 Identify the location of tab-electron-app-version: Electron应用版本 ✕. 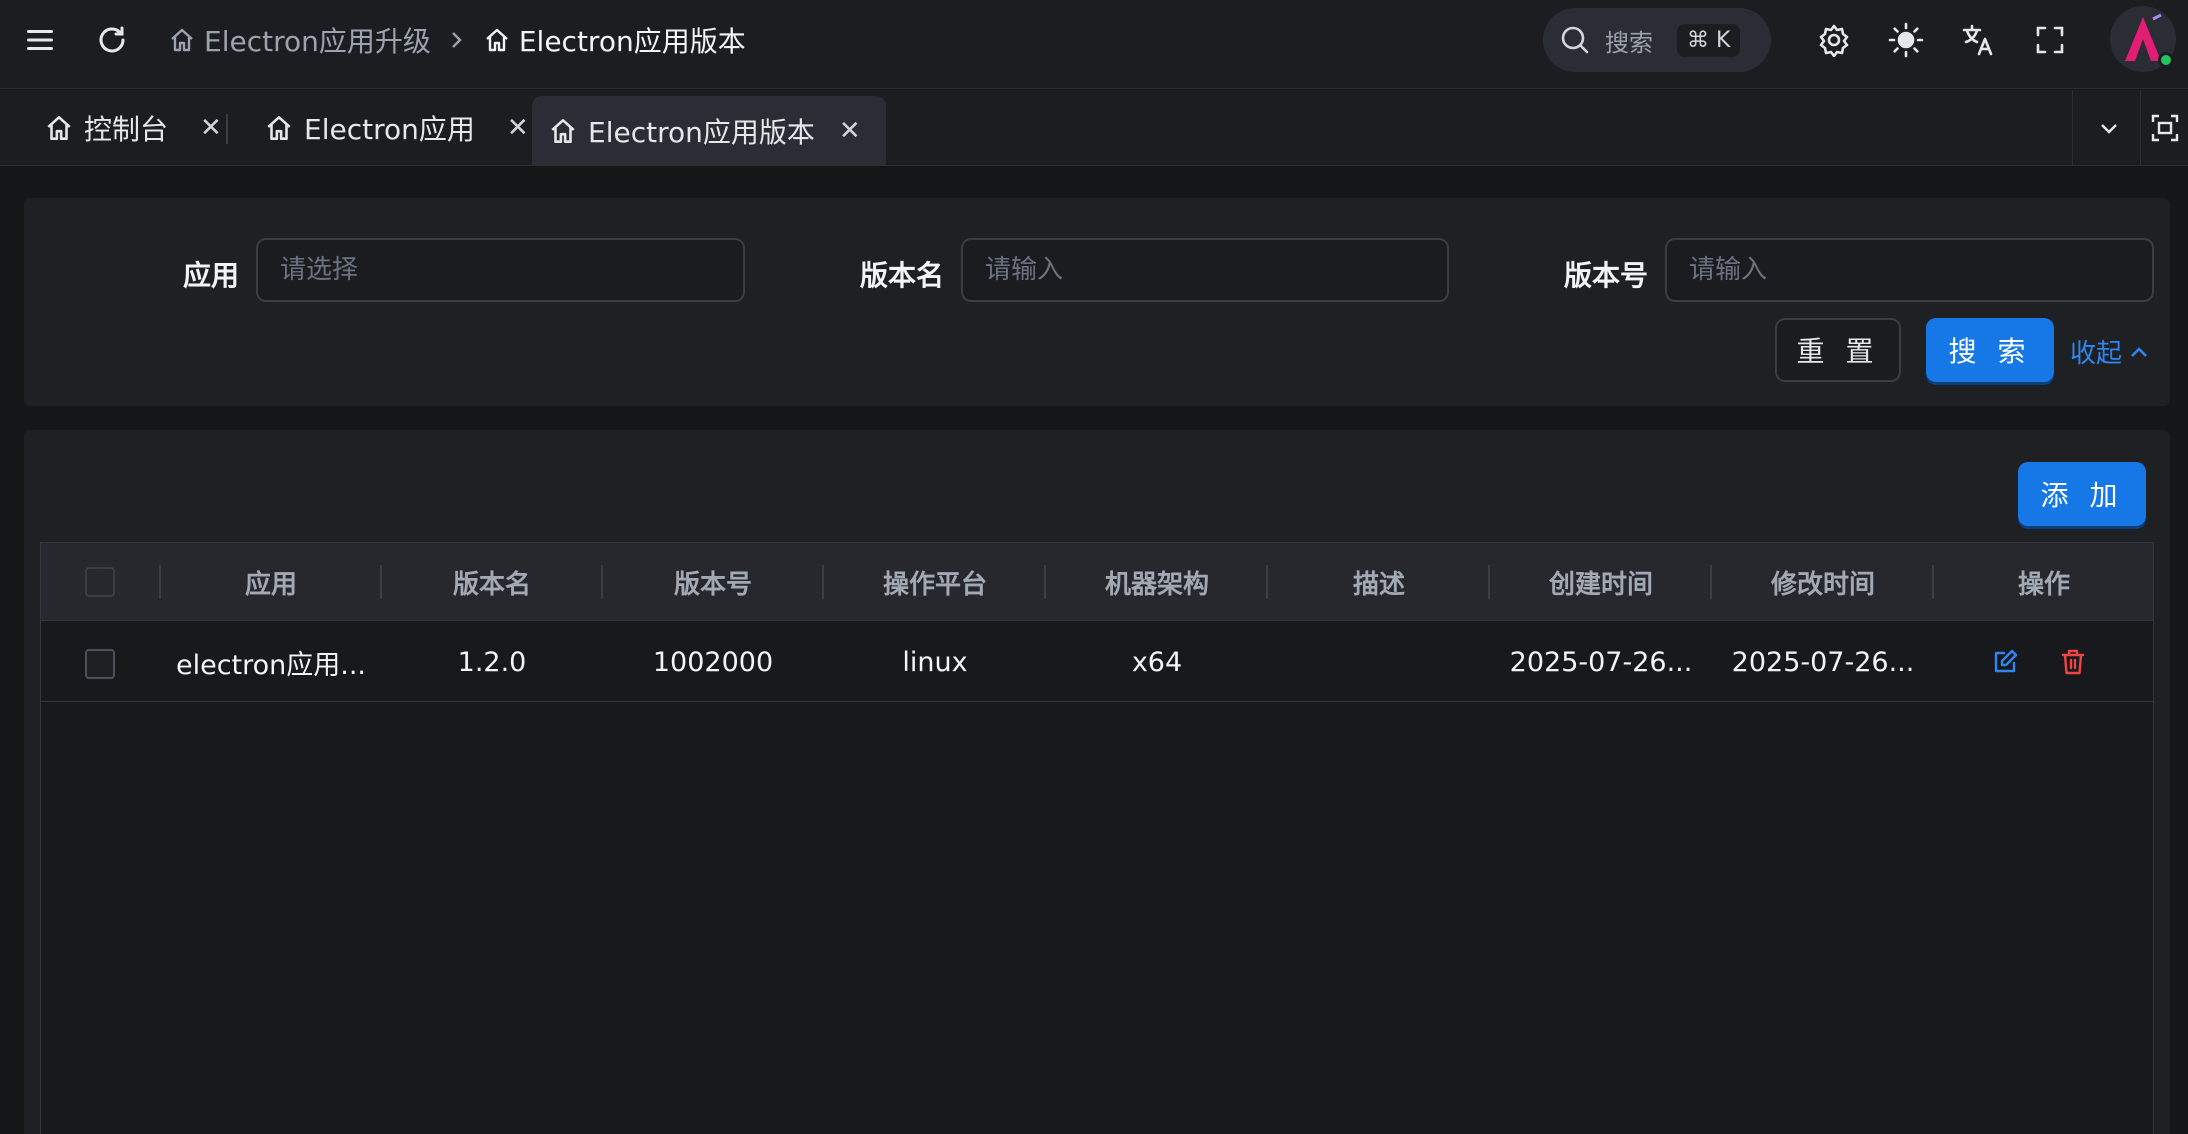
(709, 131).